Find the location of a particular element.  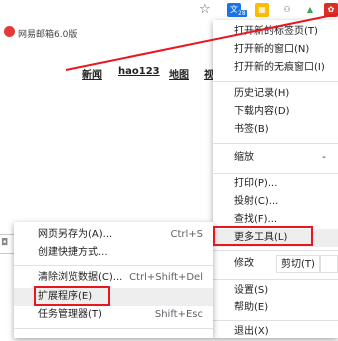

menu-bookmarks: 书签(B) is located at coordinates (275, 130).